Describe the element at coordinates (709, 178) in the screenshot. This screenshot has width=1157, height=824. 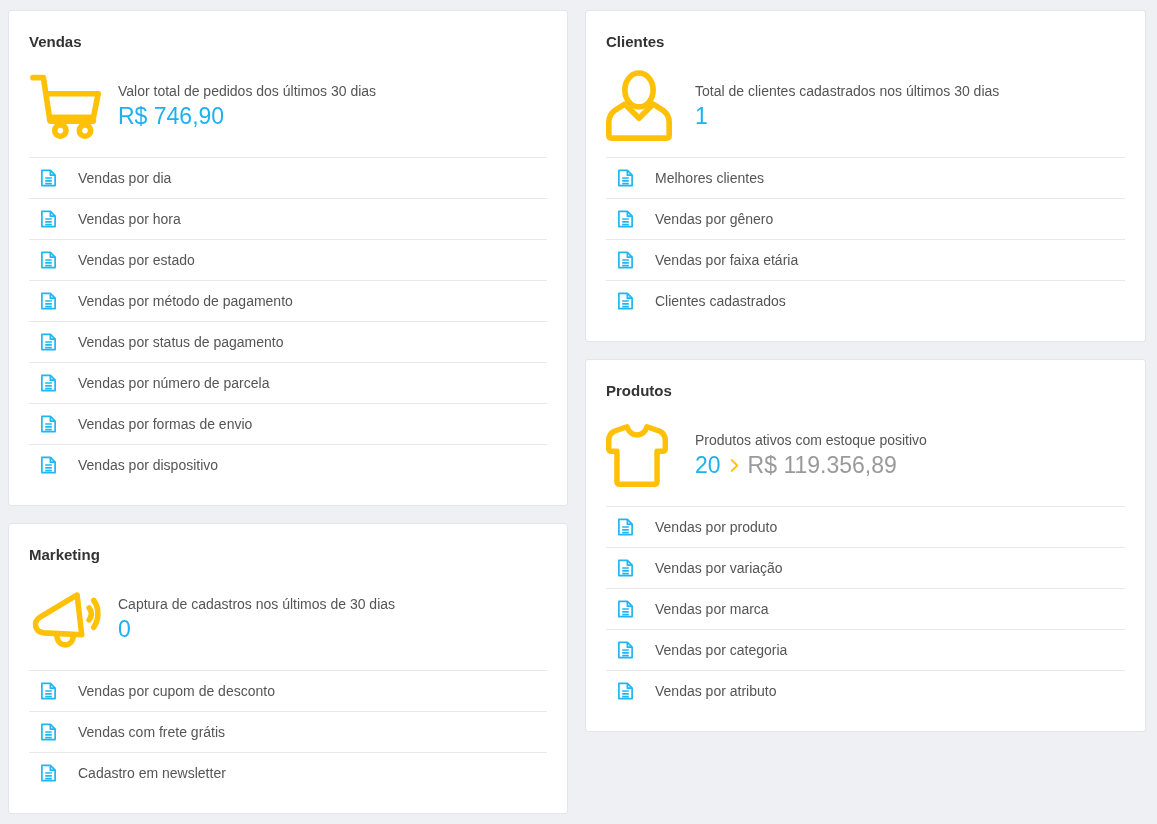
I see `report-link: Melhores clientes` at that location.